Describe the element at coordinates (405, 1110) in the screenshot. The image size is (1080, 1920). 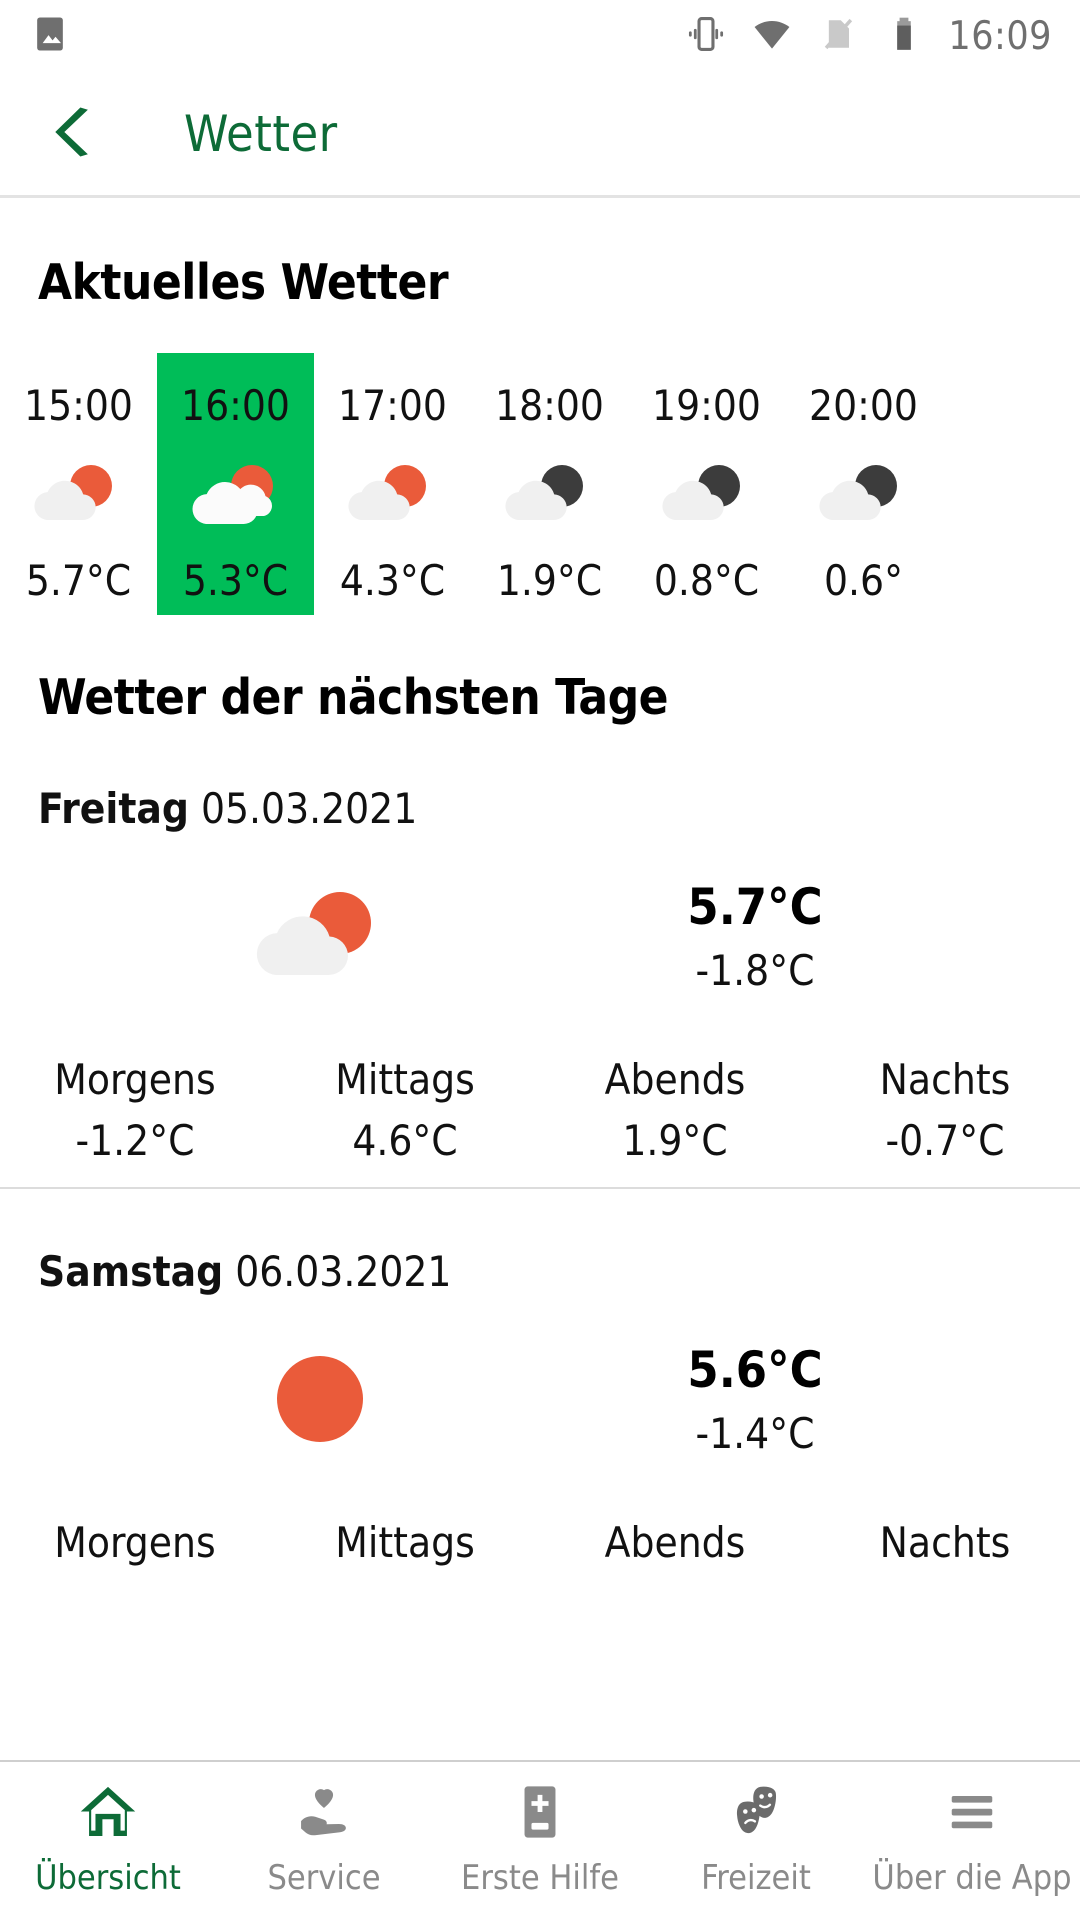
I see `forecast-part: Mittags 4.6°C` at that location.